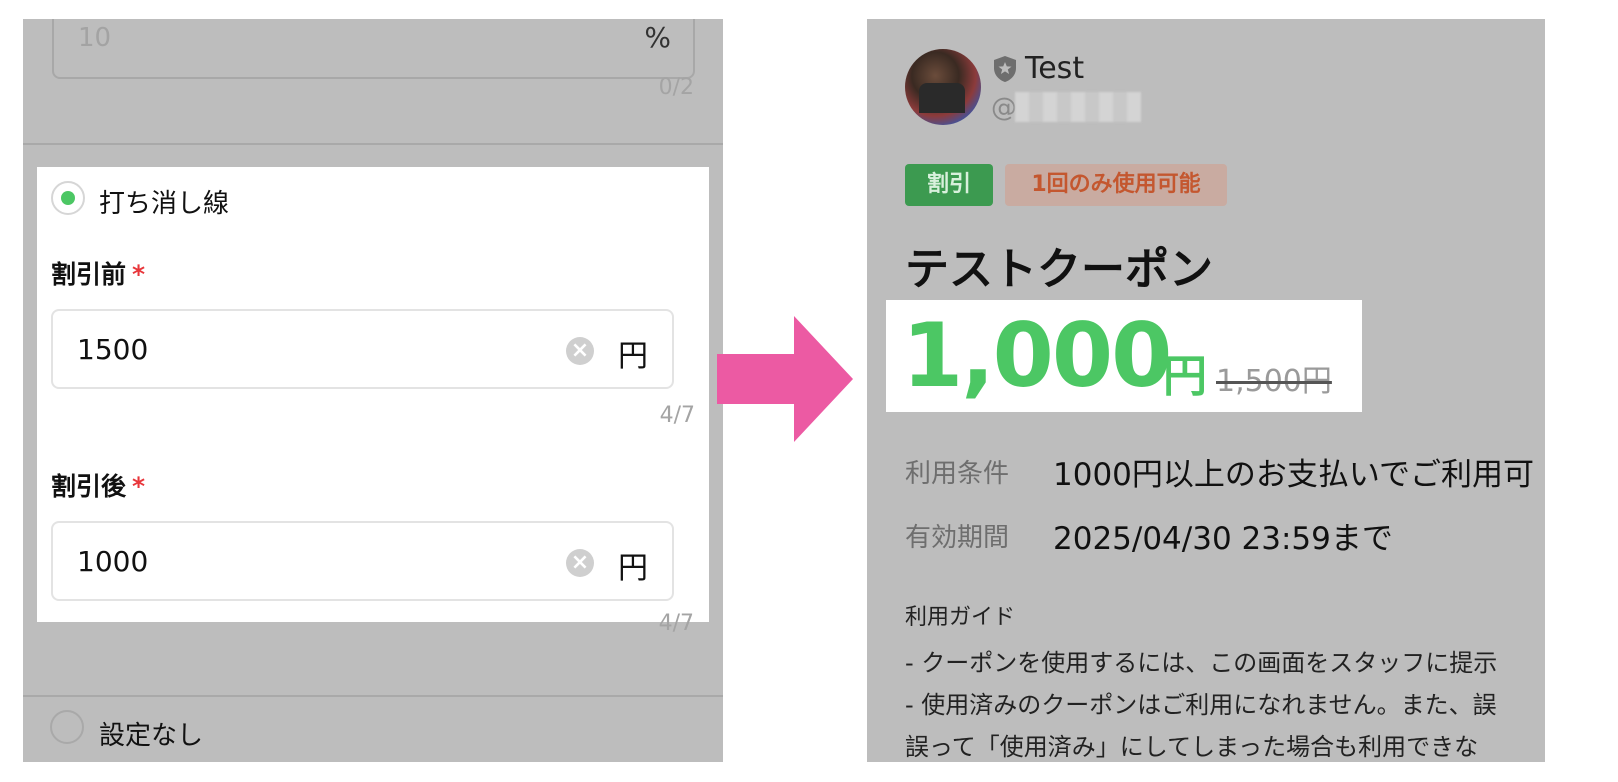 Image resolution: width=1618 pixels, height=782 pixels. Describe the element at coordinates (1201, 663) in the screenshot. I see `guide-line: - クーポンを使用するには、この画面をスタッフに提示` at that location.